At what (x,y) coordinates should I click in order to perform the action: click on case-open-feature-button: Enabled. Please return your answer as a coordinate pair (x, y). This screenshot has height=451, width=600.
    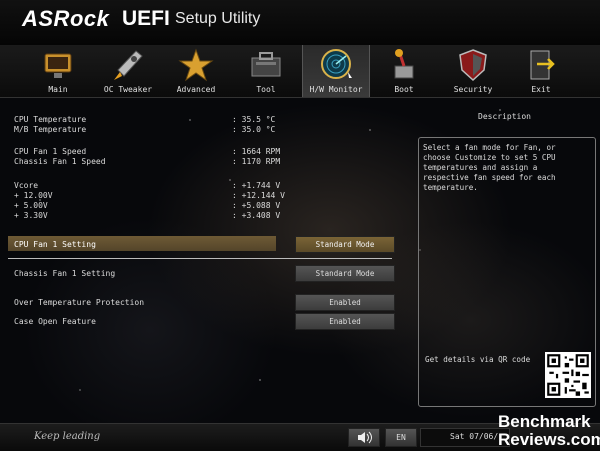
    Looking at the image, I should click on (345, 321).